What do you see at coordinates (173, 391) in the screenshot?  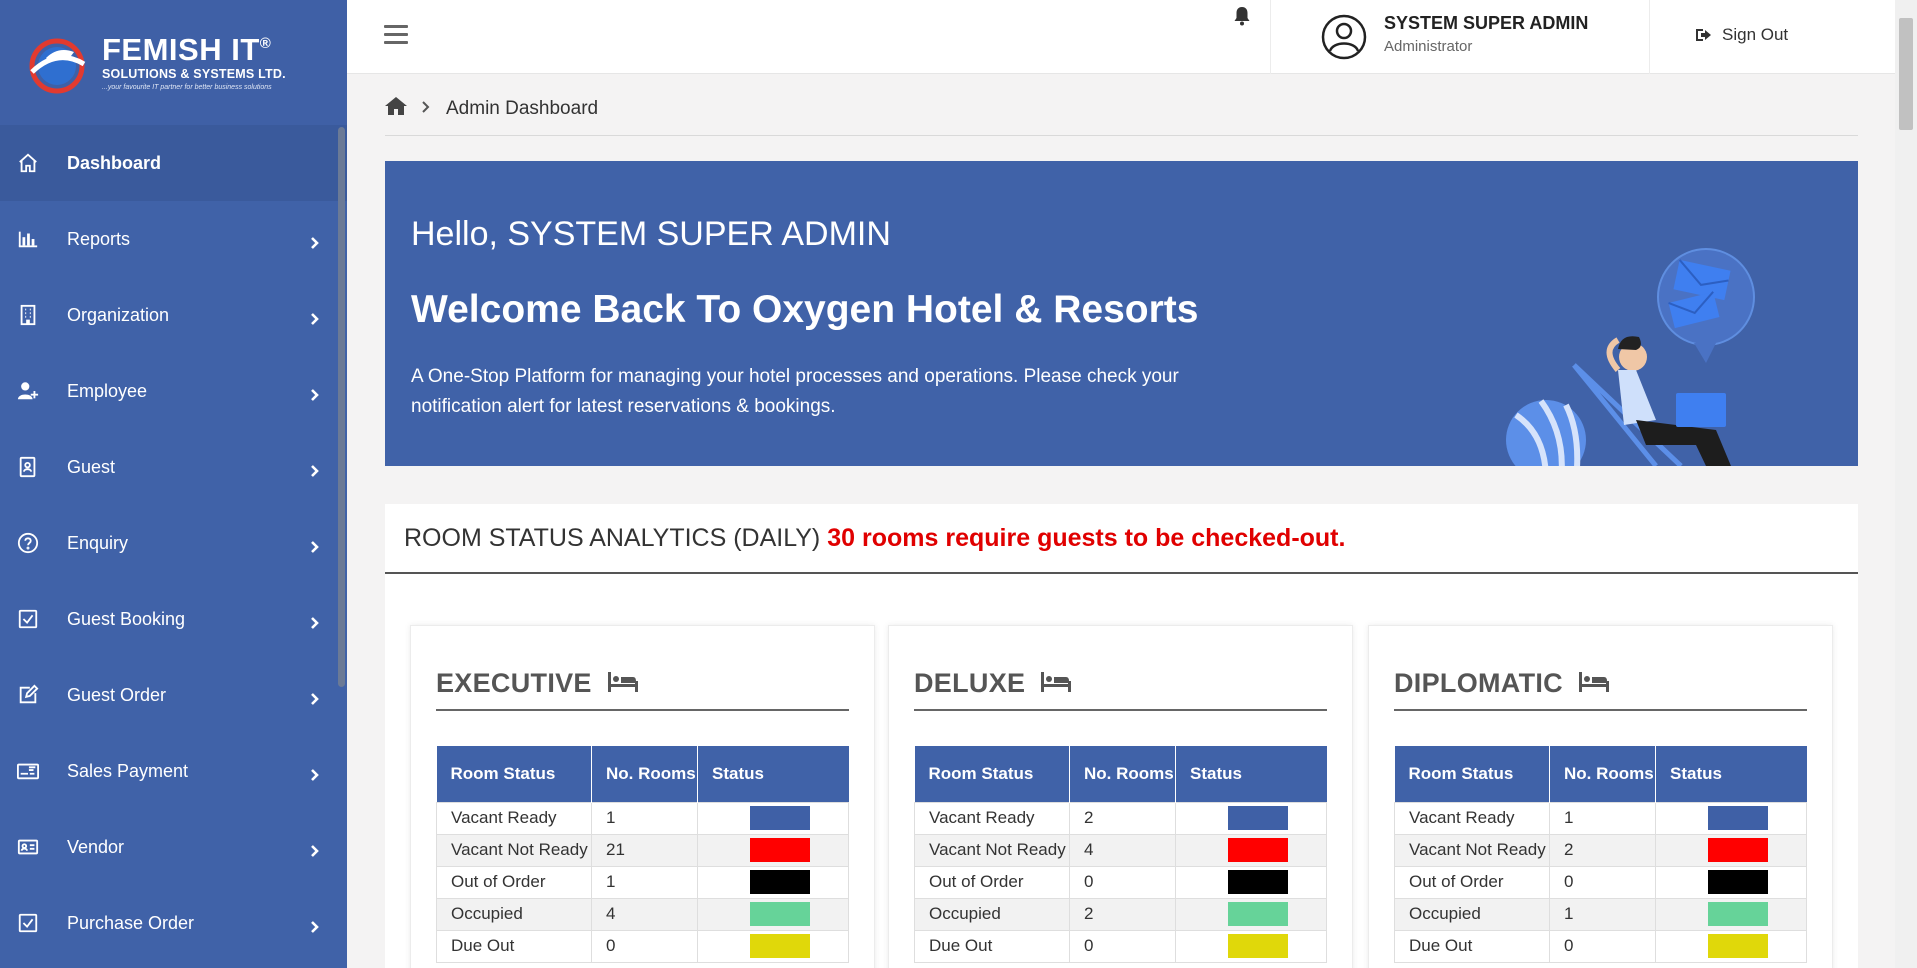 I see `sidebar-item-employee: Employee` at bounding box center [173, 391].